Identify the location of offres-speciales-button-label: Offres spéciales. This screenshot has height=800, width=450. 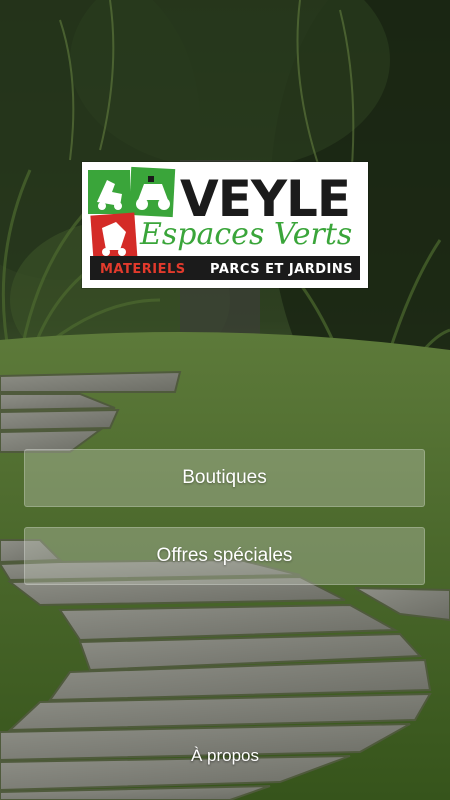
(224, 555).